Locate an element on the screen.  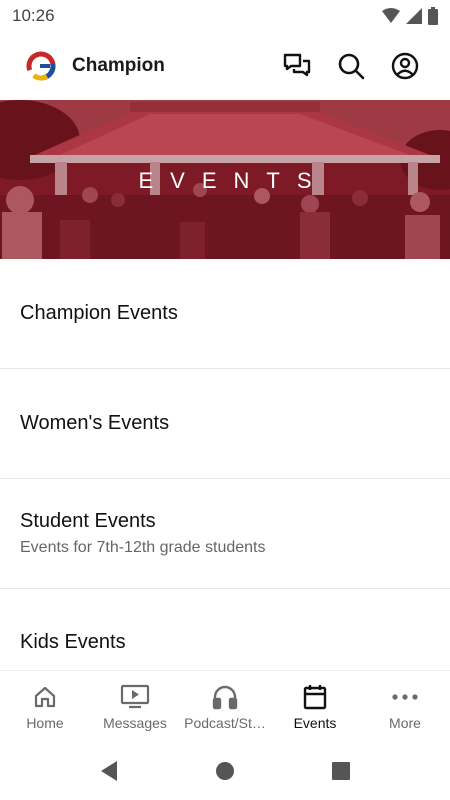
bottom-nav: Home Messages Podcast/St… Events More is located at coordinates (225, 706).